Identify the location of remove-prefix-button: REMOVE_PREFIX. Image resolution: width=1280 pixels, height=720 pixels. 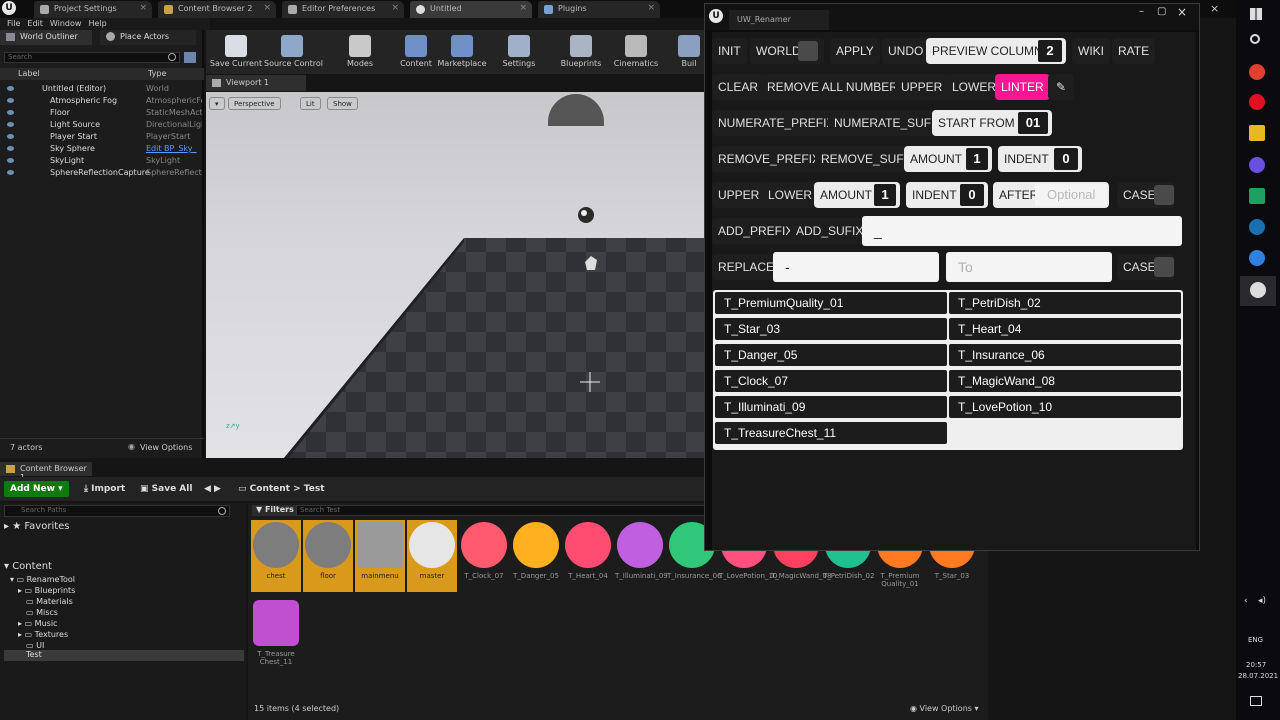
(769, 159).